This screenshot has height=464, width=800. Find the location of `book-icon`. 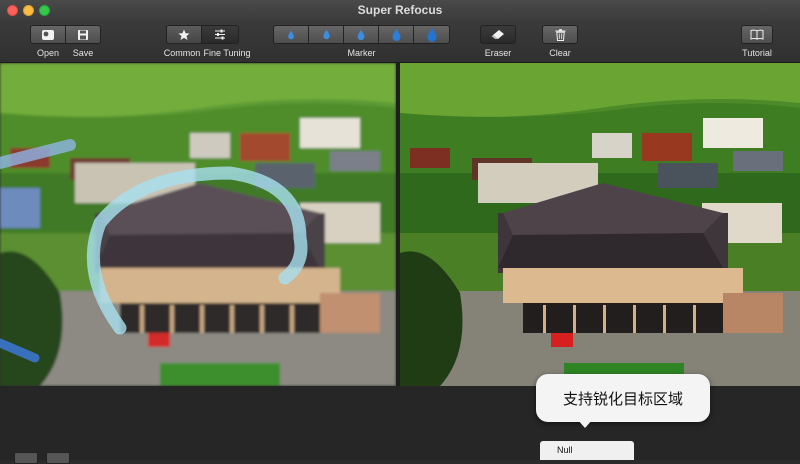

book-icon is located at coordinates (757, 34).